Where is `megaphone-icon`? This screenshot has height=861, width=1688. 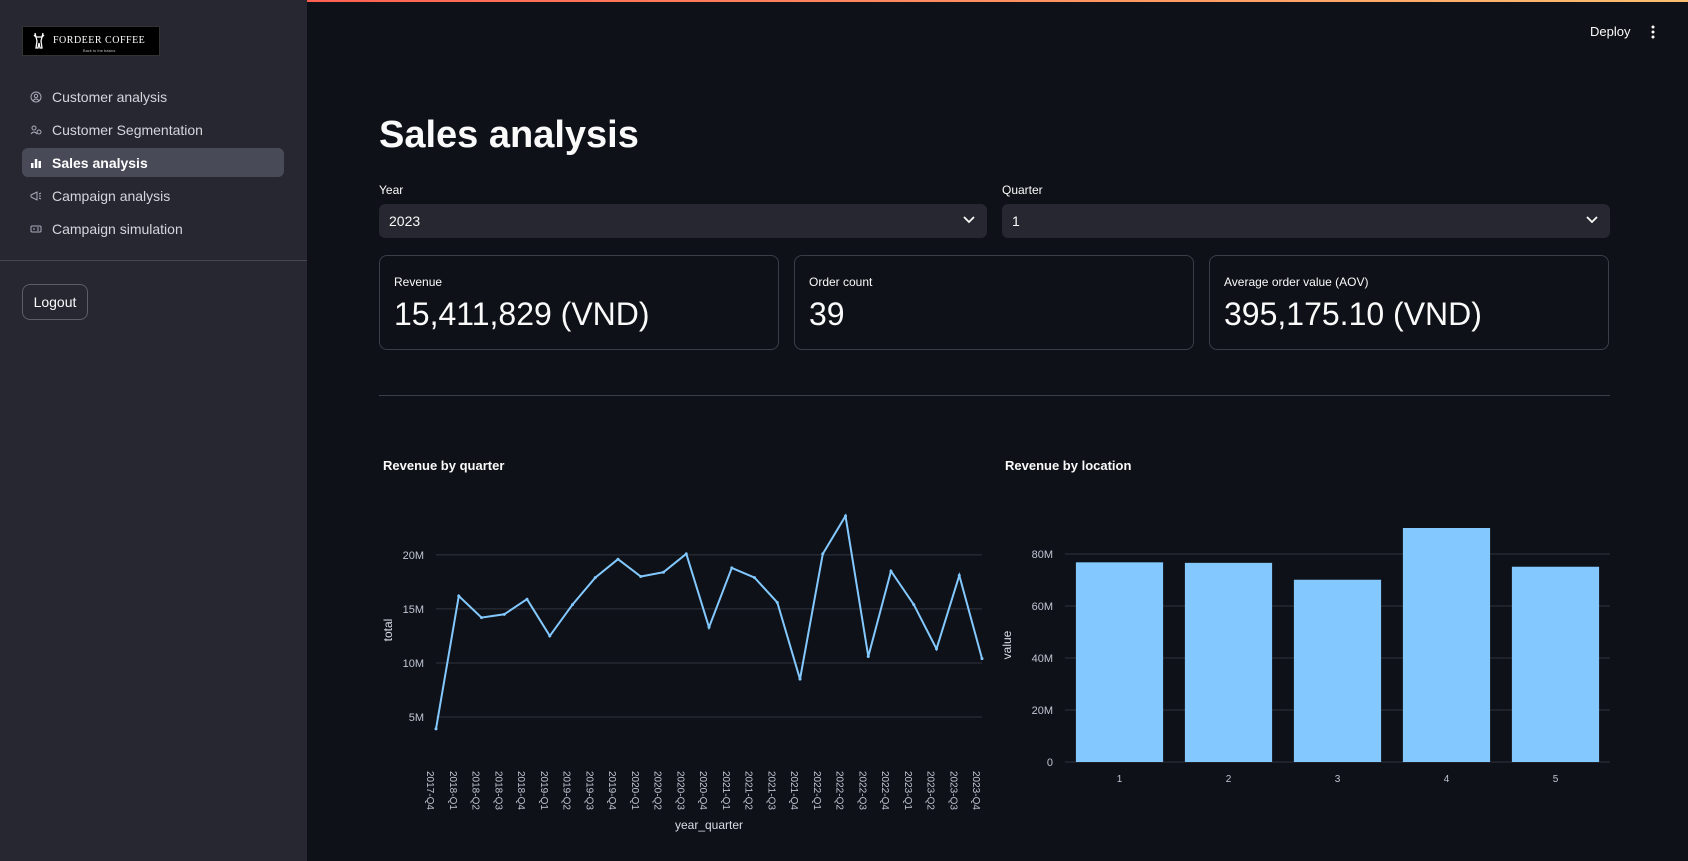
megaphone-icon is located at coordinates (36, 196).